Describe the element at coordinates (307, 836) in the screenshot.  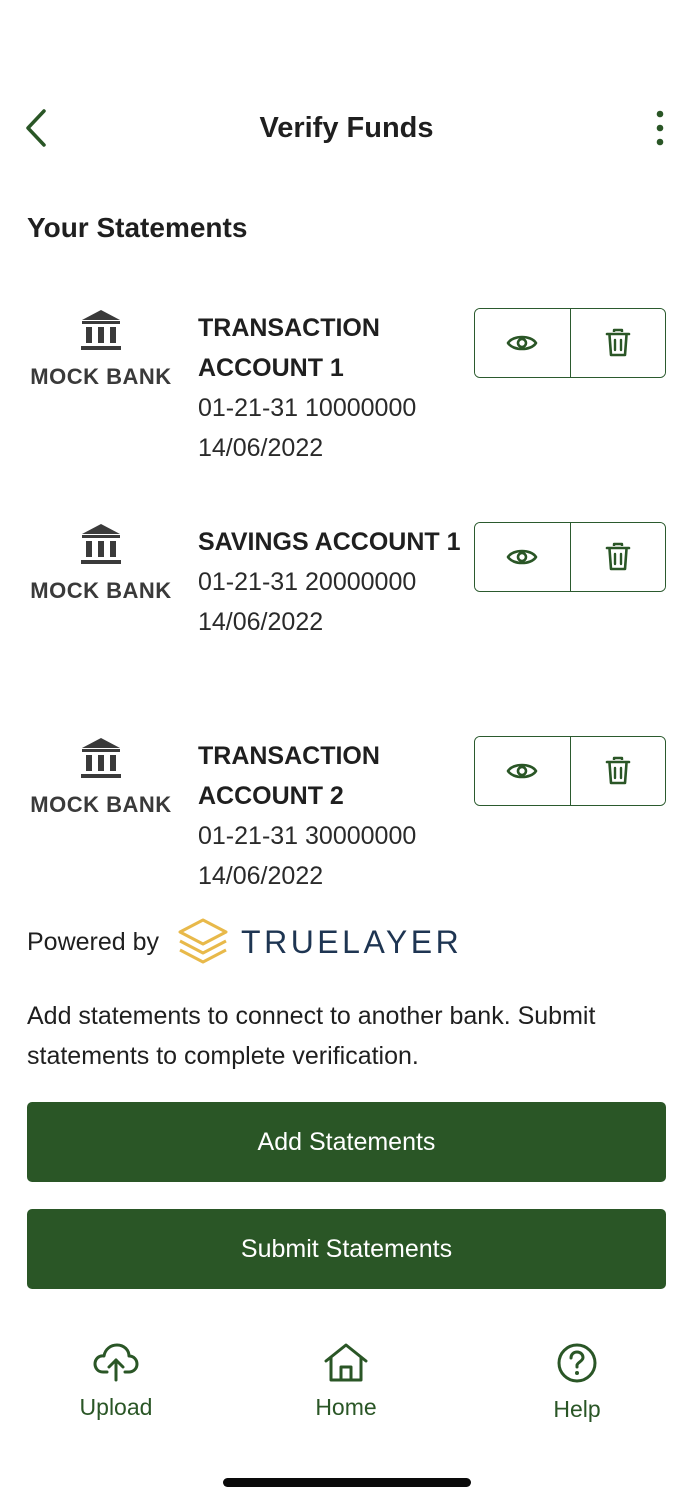
I see `account-number: 01-21-31 30000000` at that location.